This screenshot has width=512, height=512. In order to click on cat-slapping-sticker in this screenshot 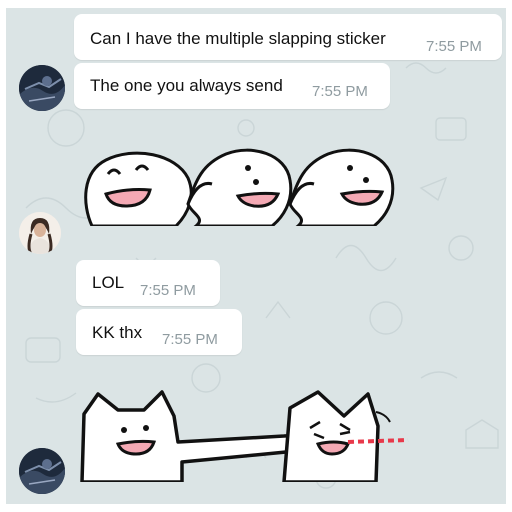, I will do `click(248, 434)`.